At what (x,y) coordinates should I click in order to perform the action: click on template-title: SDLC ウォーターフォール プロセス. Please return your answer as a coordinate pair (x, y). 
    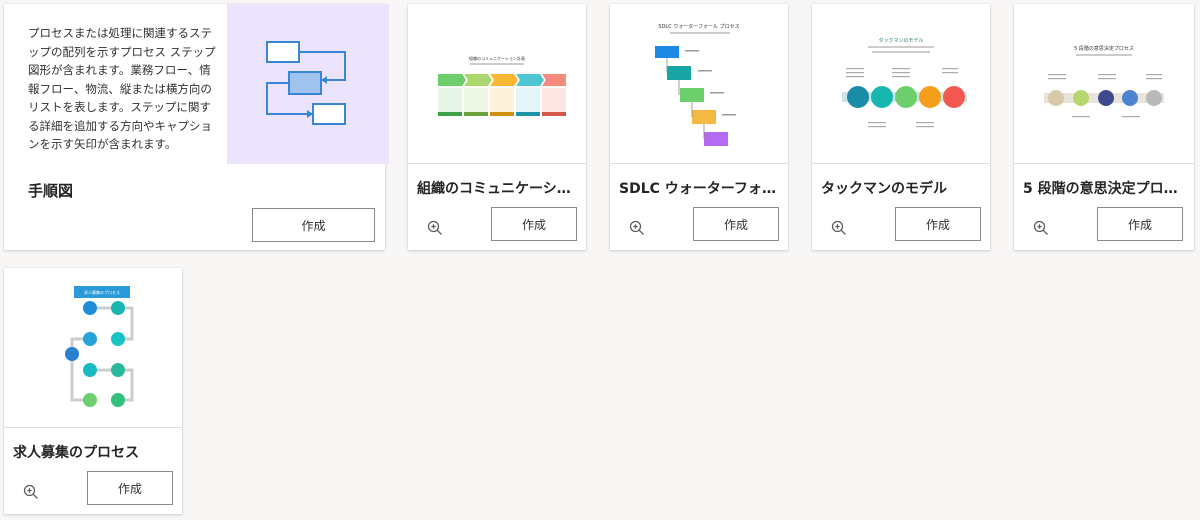
    Looking at the image, I should click on (700, 189).